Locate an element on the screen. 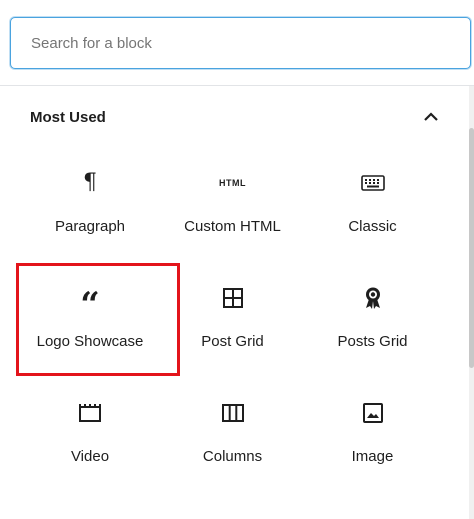 The image size is (474, 519). panel-header-most-used: Most Used is located at coordinates (235, 117).